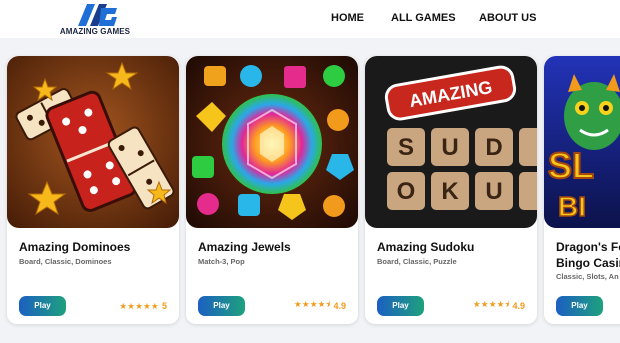  I want to click on game-tags: Board, Classic, Dominoes, so click(65, 261).